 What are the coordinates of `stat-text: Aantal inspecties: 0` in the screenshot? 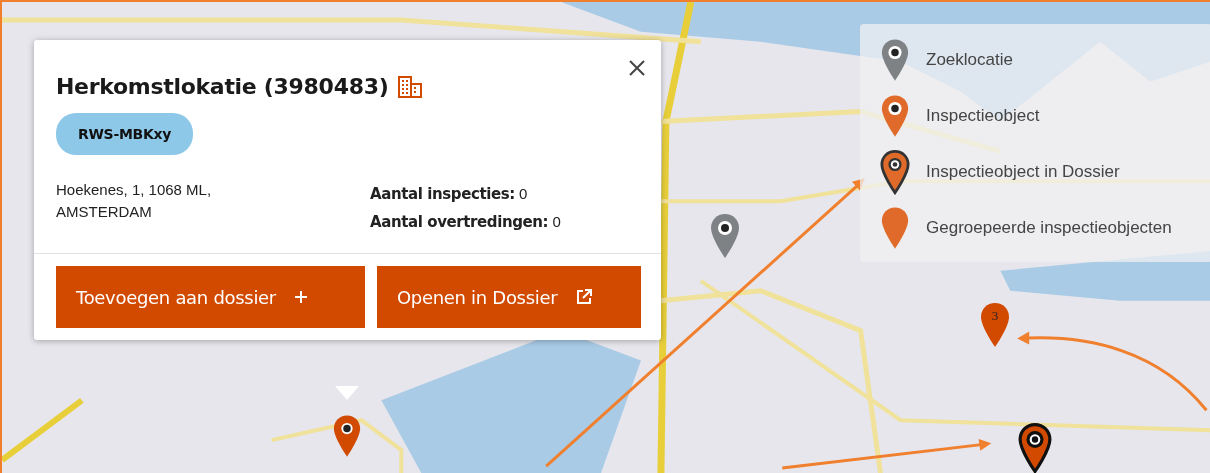 It's located at (449, 194).